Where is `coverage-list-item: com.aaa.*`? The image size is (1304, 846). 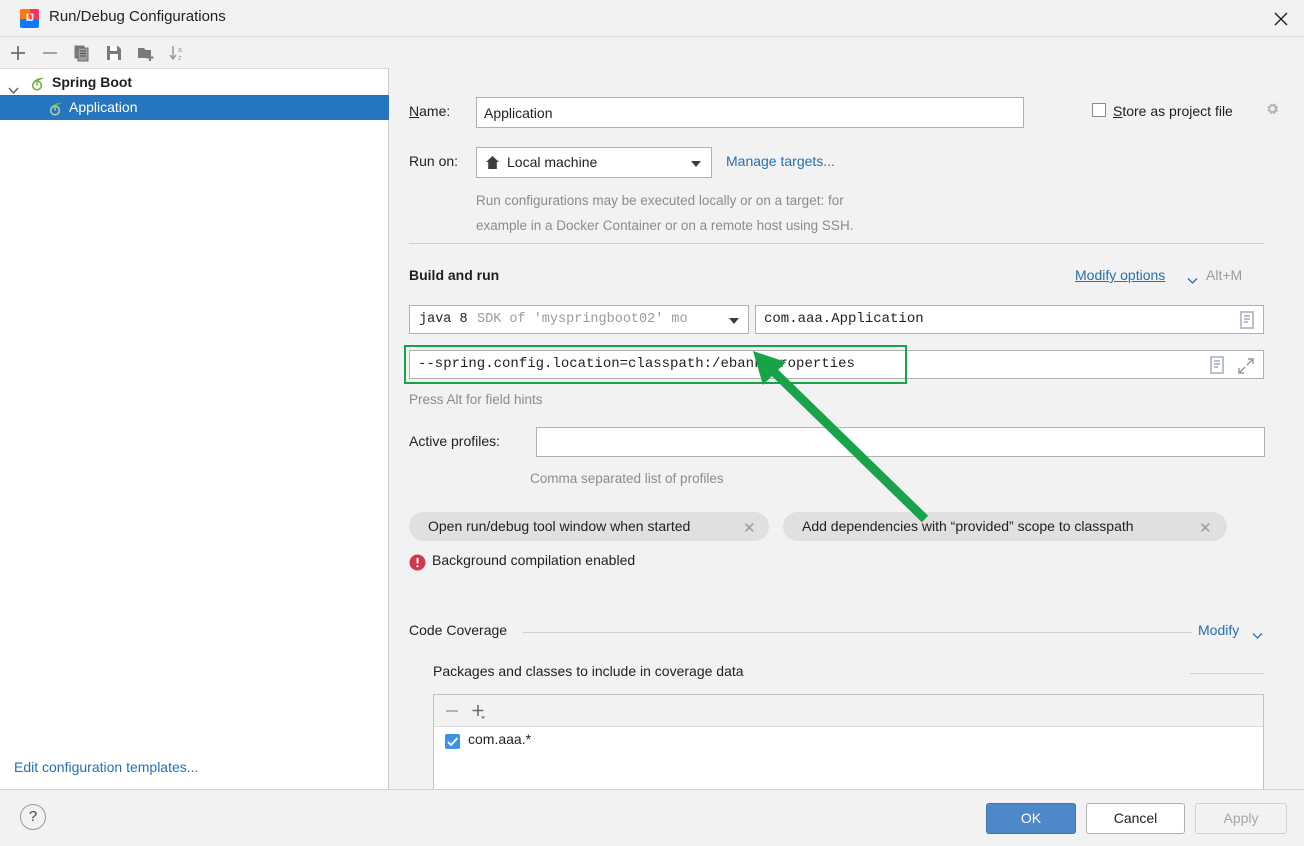 coverage-list-item: com.aaa.* is located at coordinates (848, 742).